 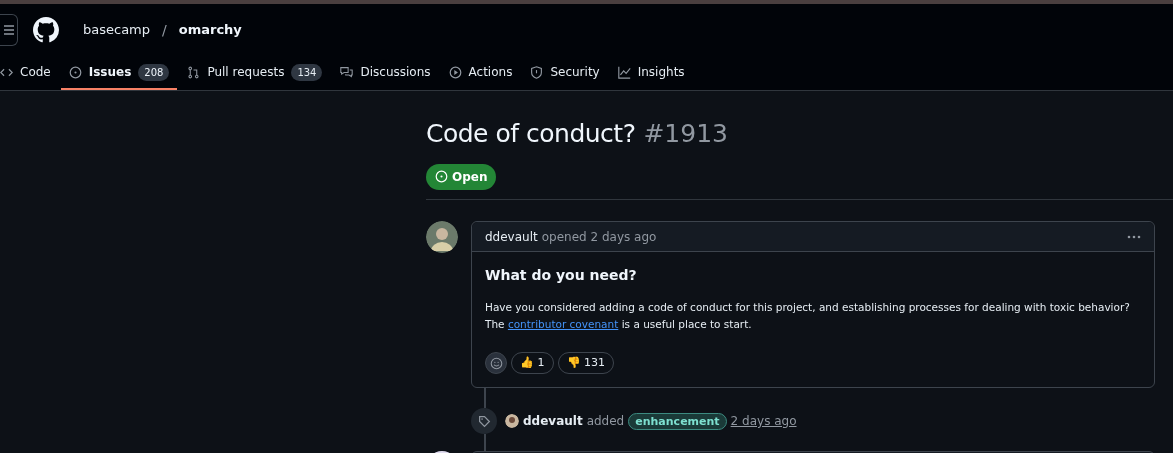 I want to click on menu-icon, so click(x=8, y=30).